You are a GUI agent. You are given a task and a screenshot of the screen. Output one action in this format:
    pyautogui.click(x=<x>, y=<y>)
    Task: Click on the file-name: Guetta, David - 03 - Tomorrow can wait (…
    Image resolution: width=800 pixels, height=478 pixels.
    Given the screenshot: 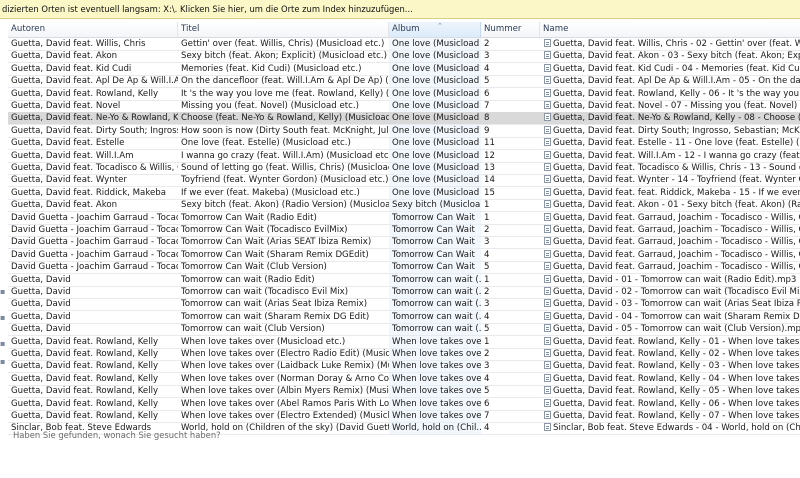 What is the action you would take?
    pyautogui.click(x=676, y=304)
    